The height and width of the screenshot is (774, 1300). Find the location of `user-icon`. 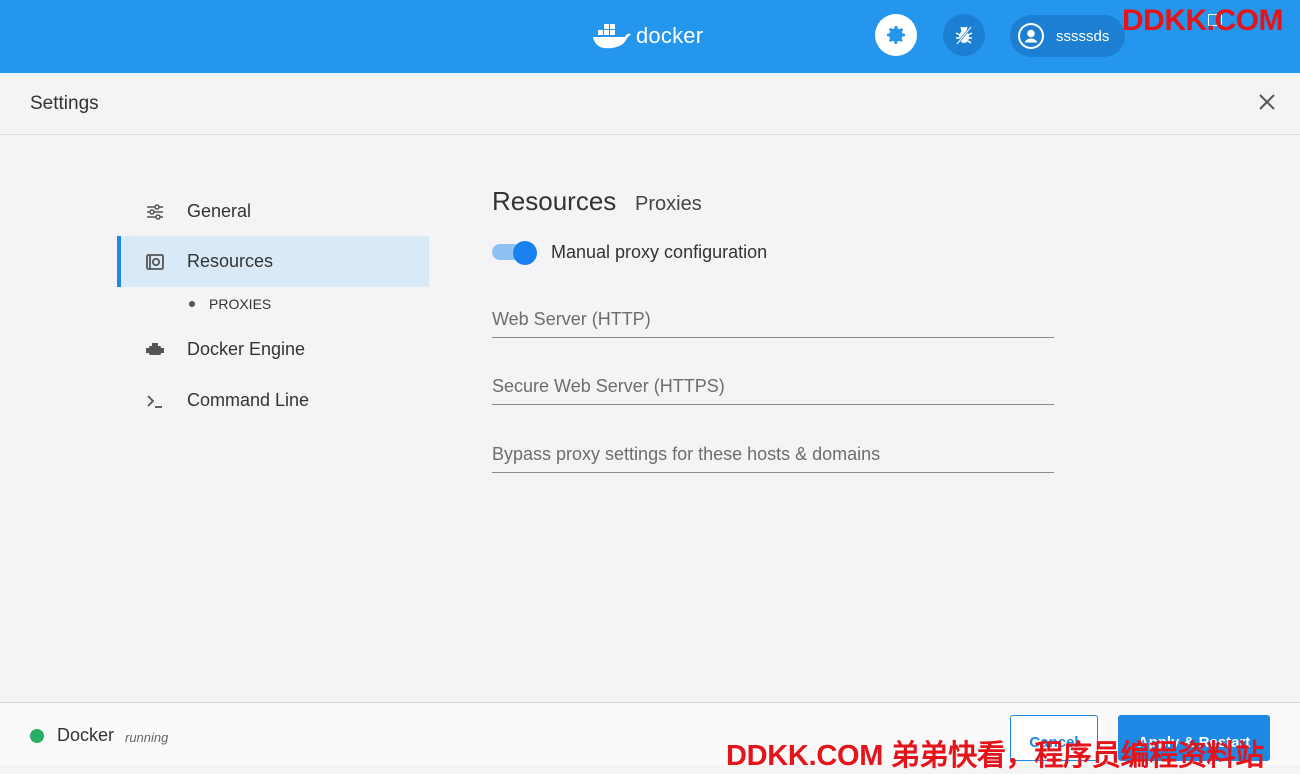

user-icon is located at coordinates (1031, 36).